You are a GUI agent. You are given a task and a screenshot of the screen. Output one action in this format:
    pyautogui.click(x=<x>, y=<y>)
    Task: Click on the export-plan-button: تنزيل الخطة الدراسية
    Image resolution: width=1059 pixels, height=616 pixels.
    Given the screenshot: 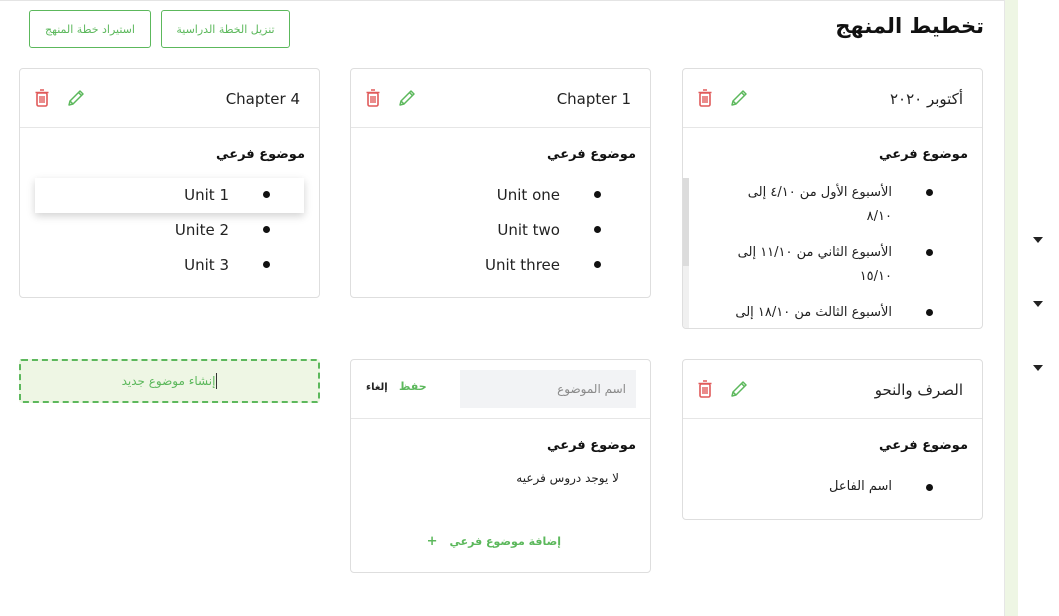 What is the action you would take?
    pyautogui.click(x=225, y=29)
    